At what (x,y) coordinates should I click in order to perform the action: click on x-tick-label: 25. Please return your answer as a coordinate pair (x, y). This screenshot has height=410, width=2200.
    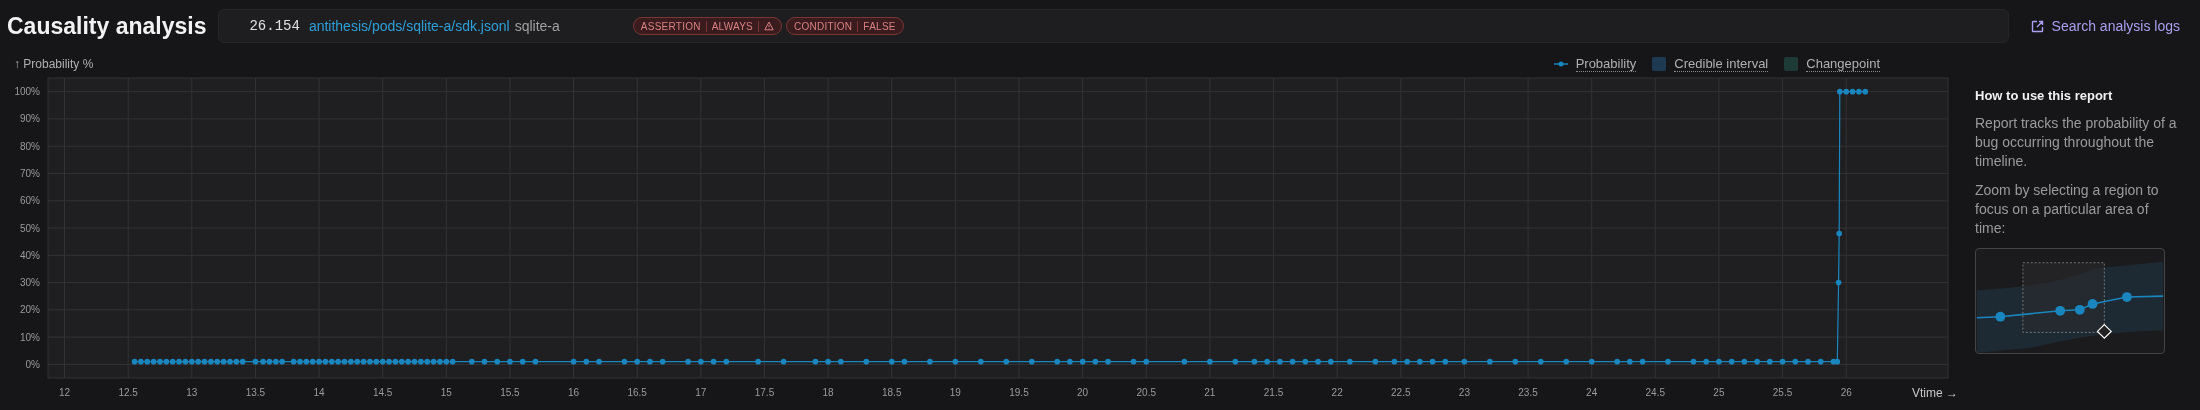
    Looking at the image, I should click on (1719, 392).